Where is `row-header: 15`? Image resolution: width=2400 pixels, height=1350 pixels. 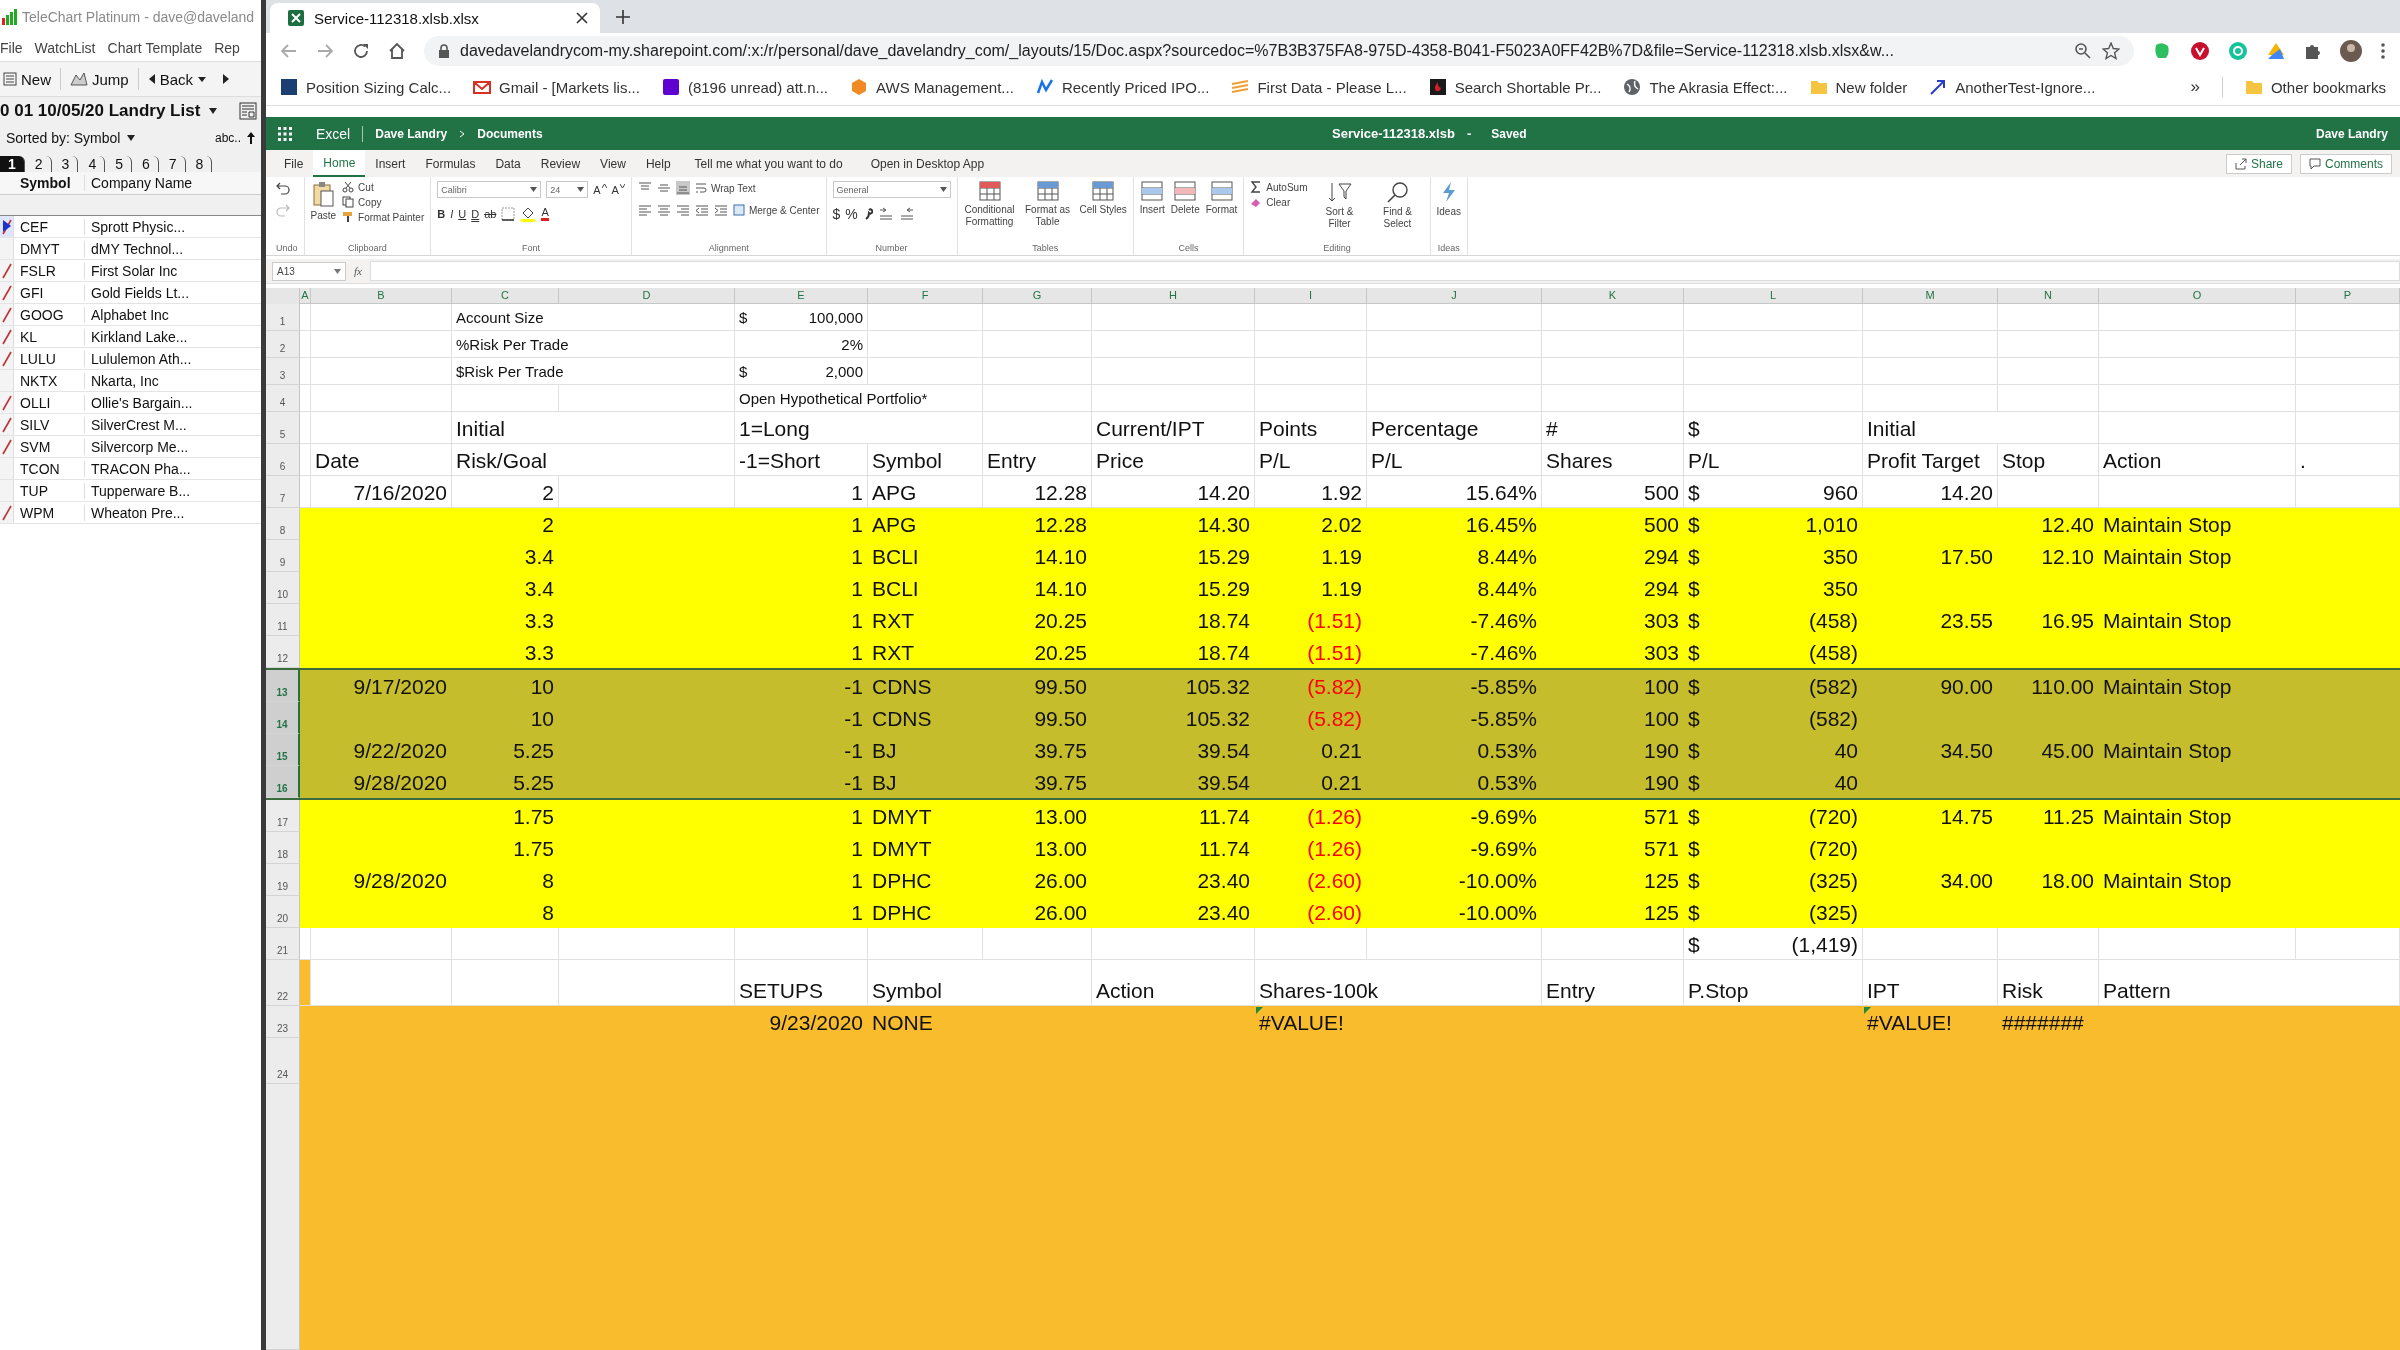
row-header: 15 is located at coordinates (283, 750).